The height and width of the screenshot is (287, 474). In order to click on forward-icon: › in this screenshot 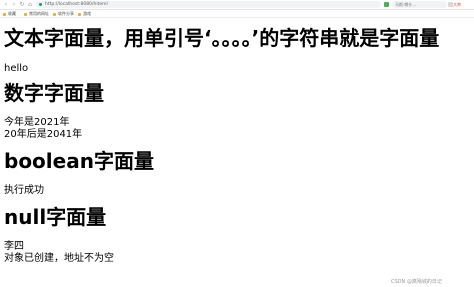, I will do `click(14, 5)`.